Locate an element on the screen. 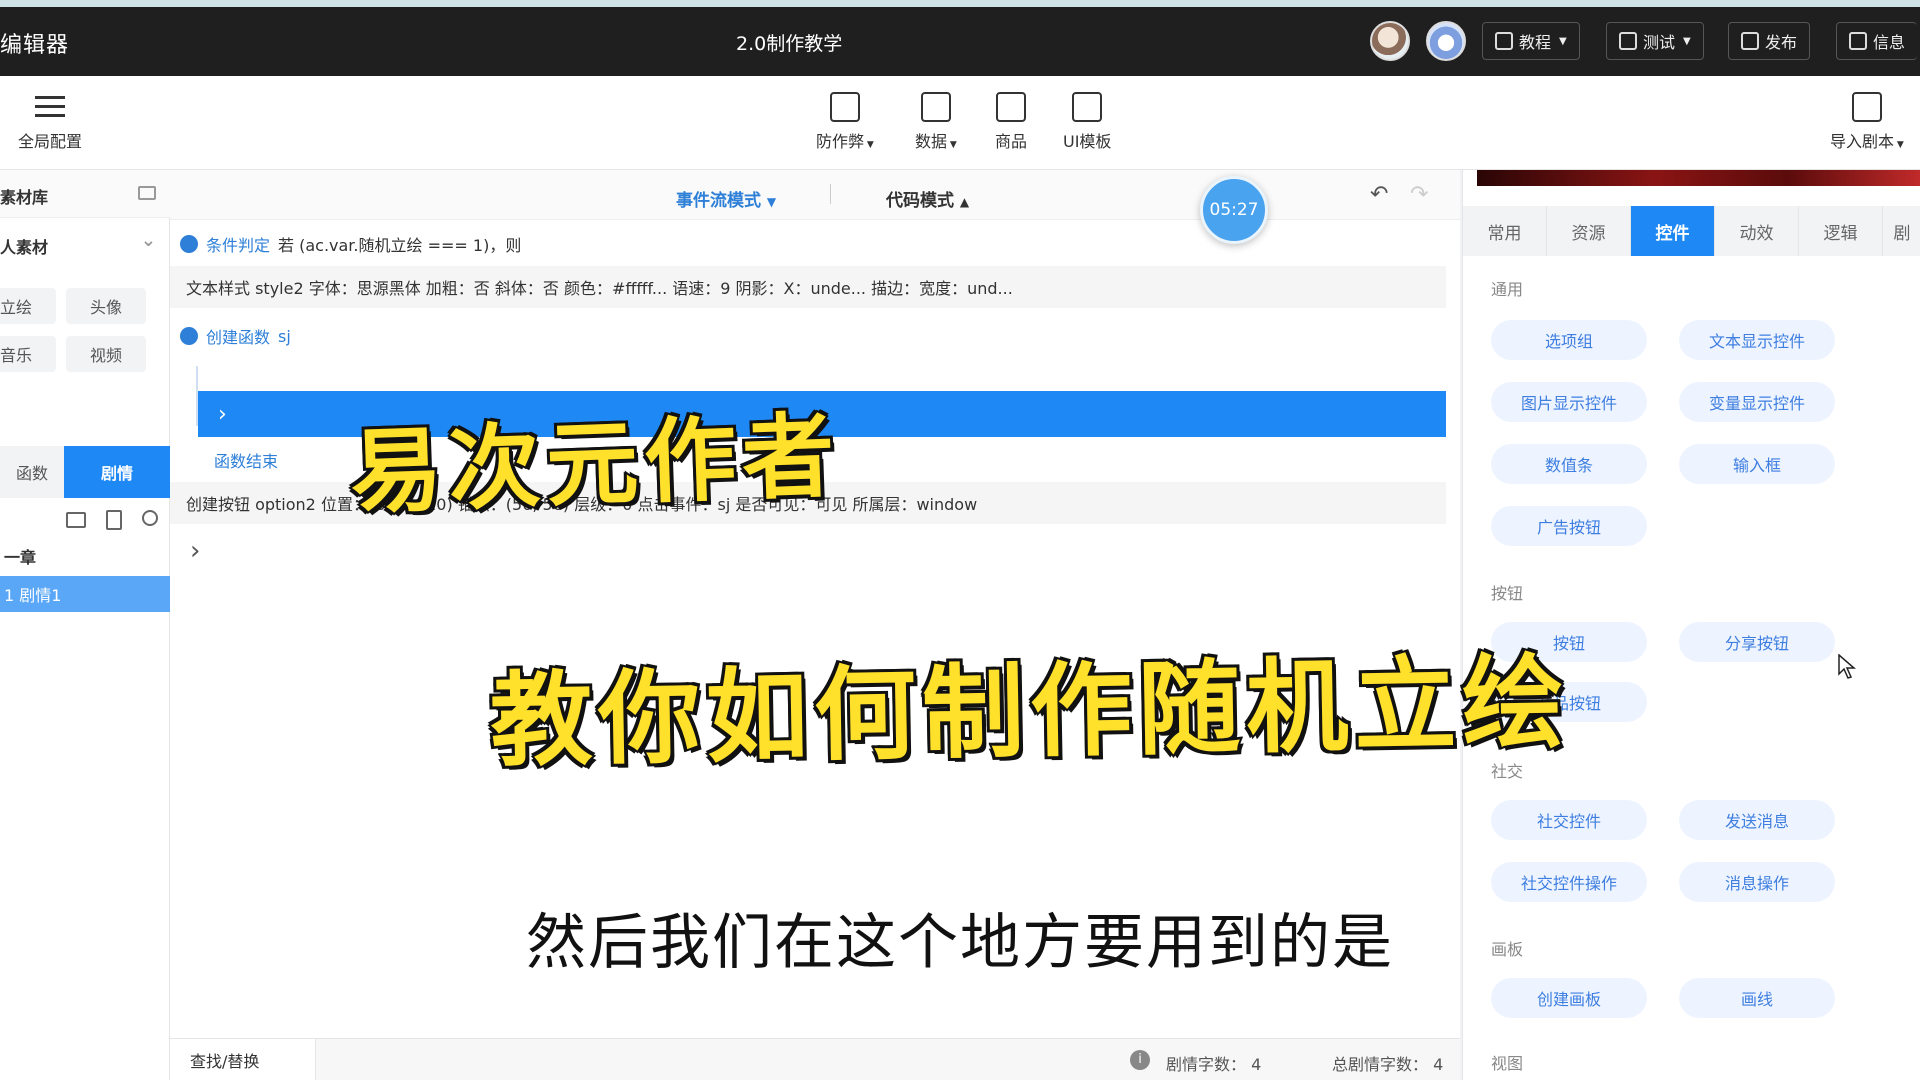  edit-icon is located at coordinates (1858, 41).